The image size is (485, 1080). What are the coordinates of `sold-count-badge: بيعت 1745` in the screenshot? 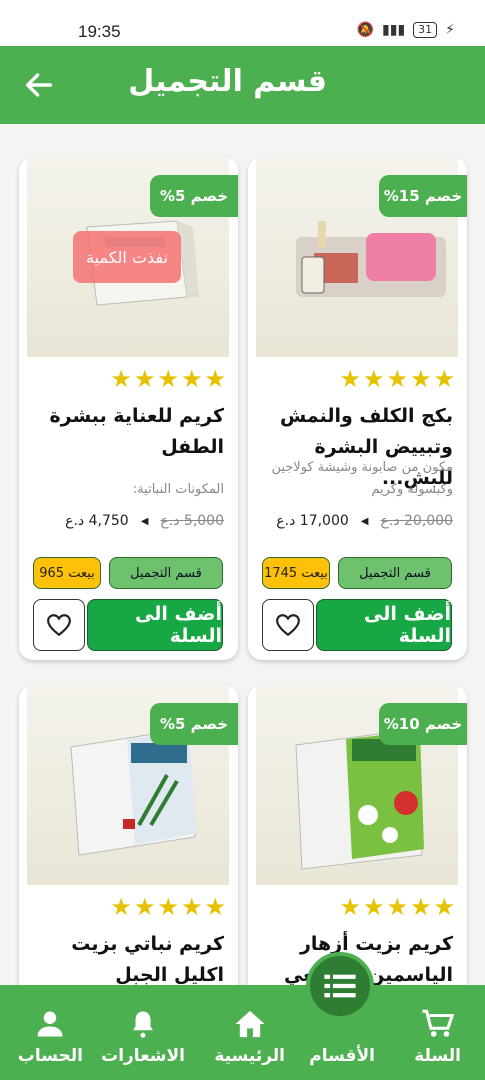 It's located at (296, 573).